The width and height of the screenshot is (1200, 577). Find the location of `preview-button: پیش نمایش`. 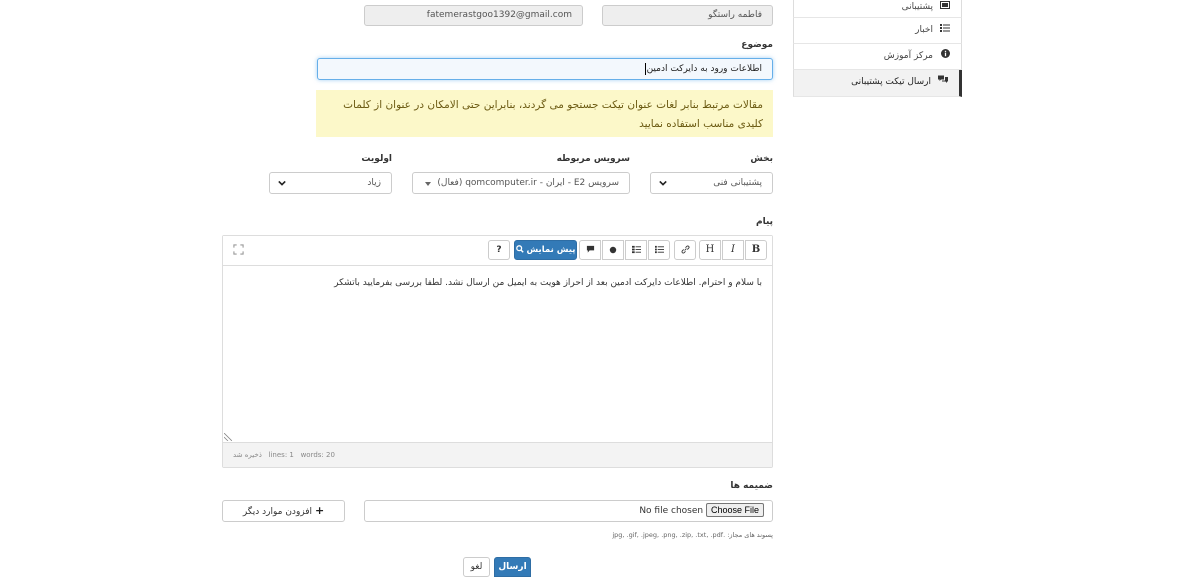

preview-button: پیش نمایش is located at coordinates (545, 250).